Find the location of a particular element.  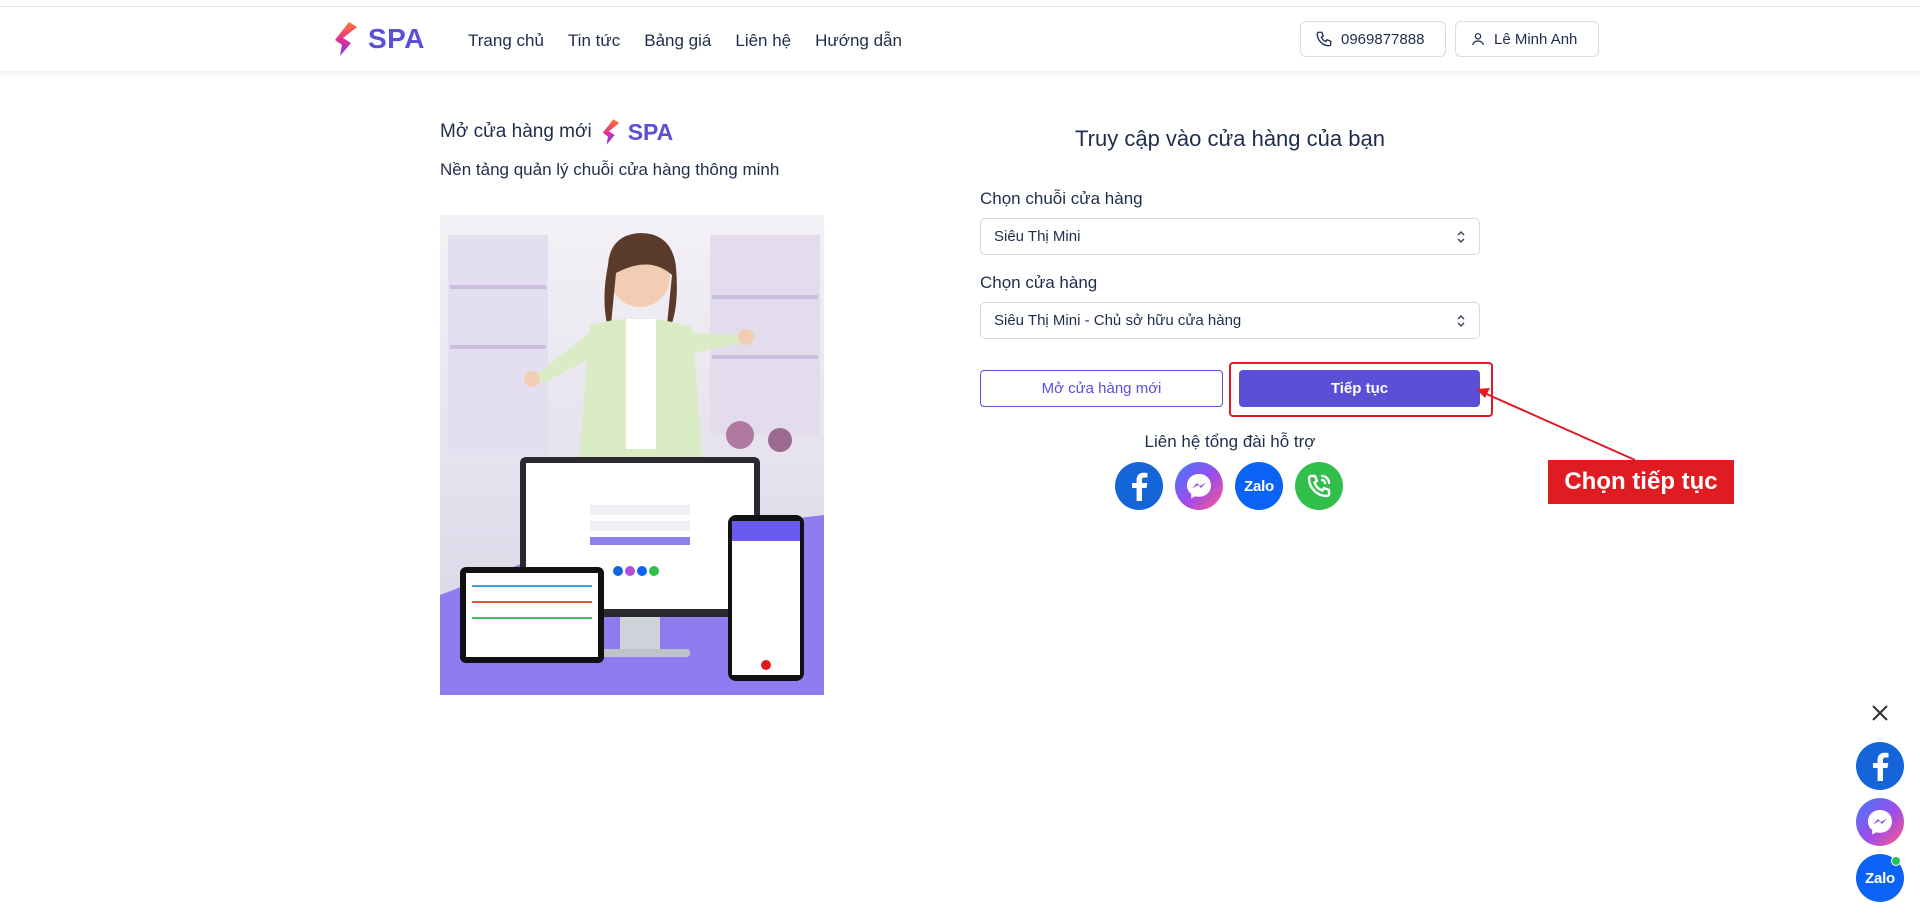

promo-logo: SPA is located at coordinates (638, 132).